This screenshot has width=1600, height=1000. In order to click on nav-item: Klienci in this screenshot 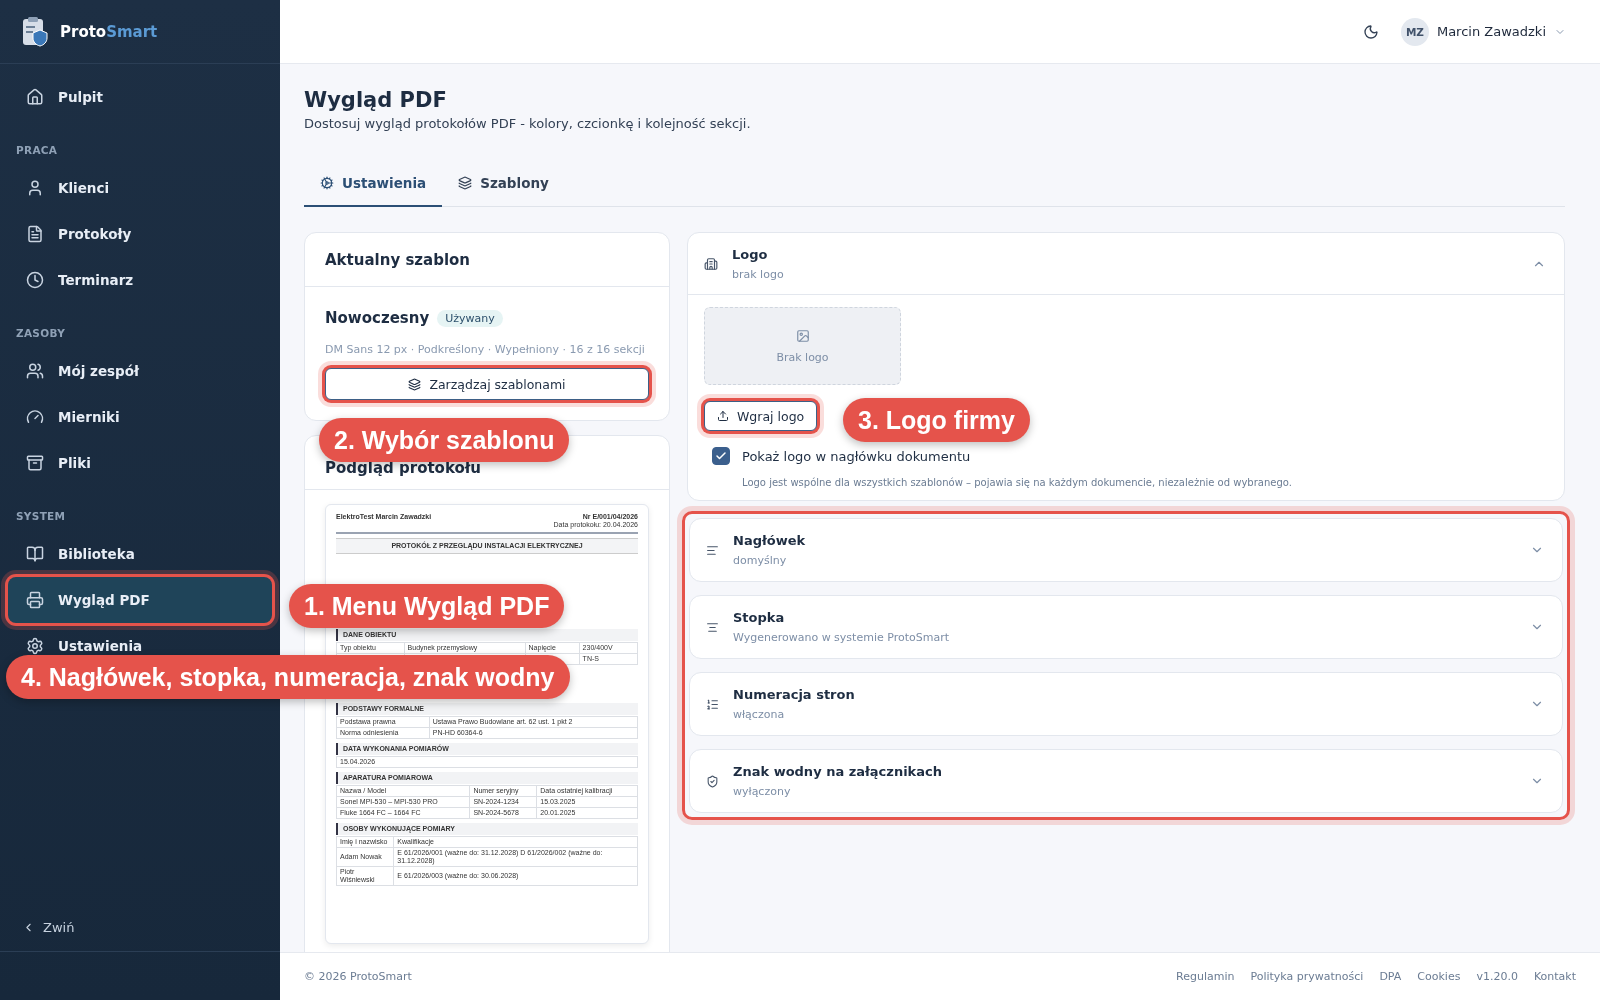, I will do `click(140, 188)`.